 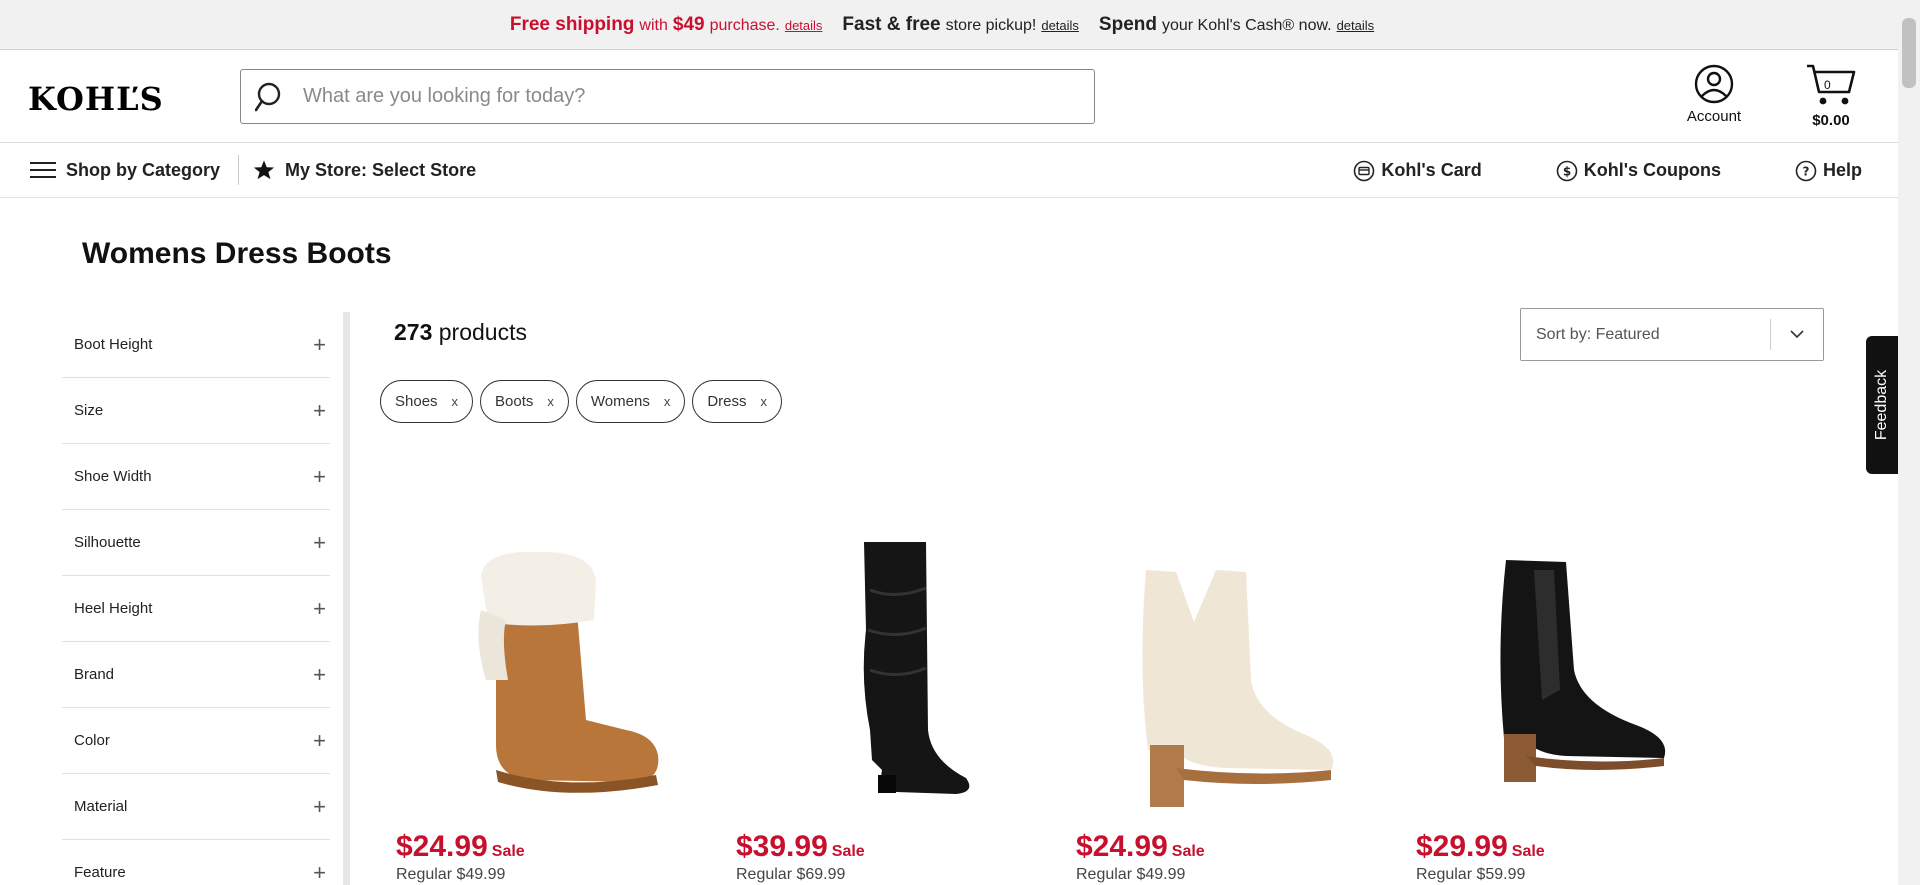 I want to click on regular-price: Regular $49.99, so click(x=1131, y=874).